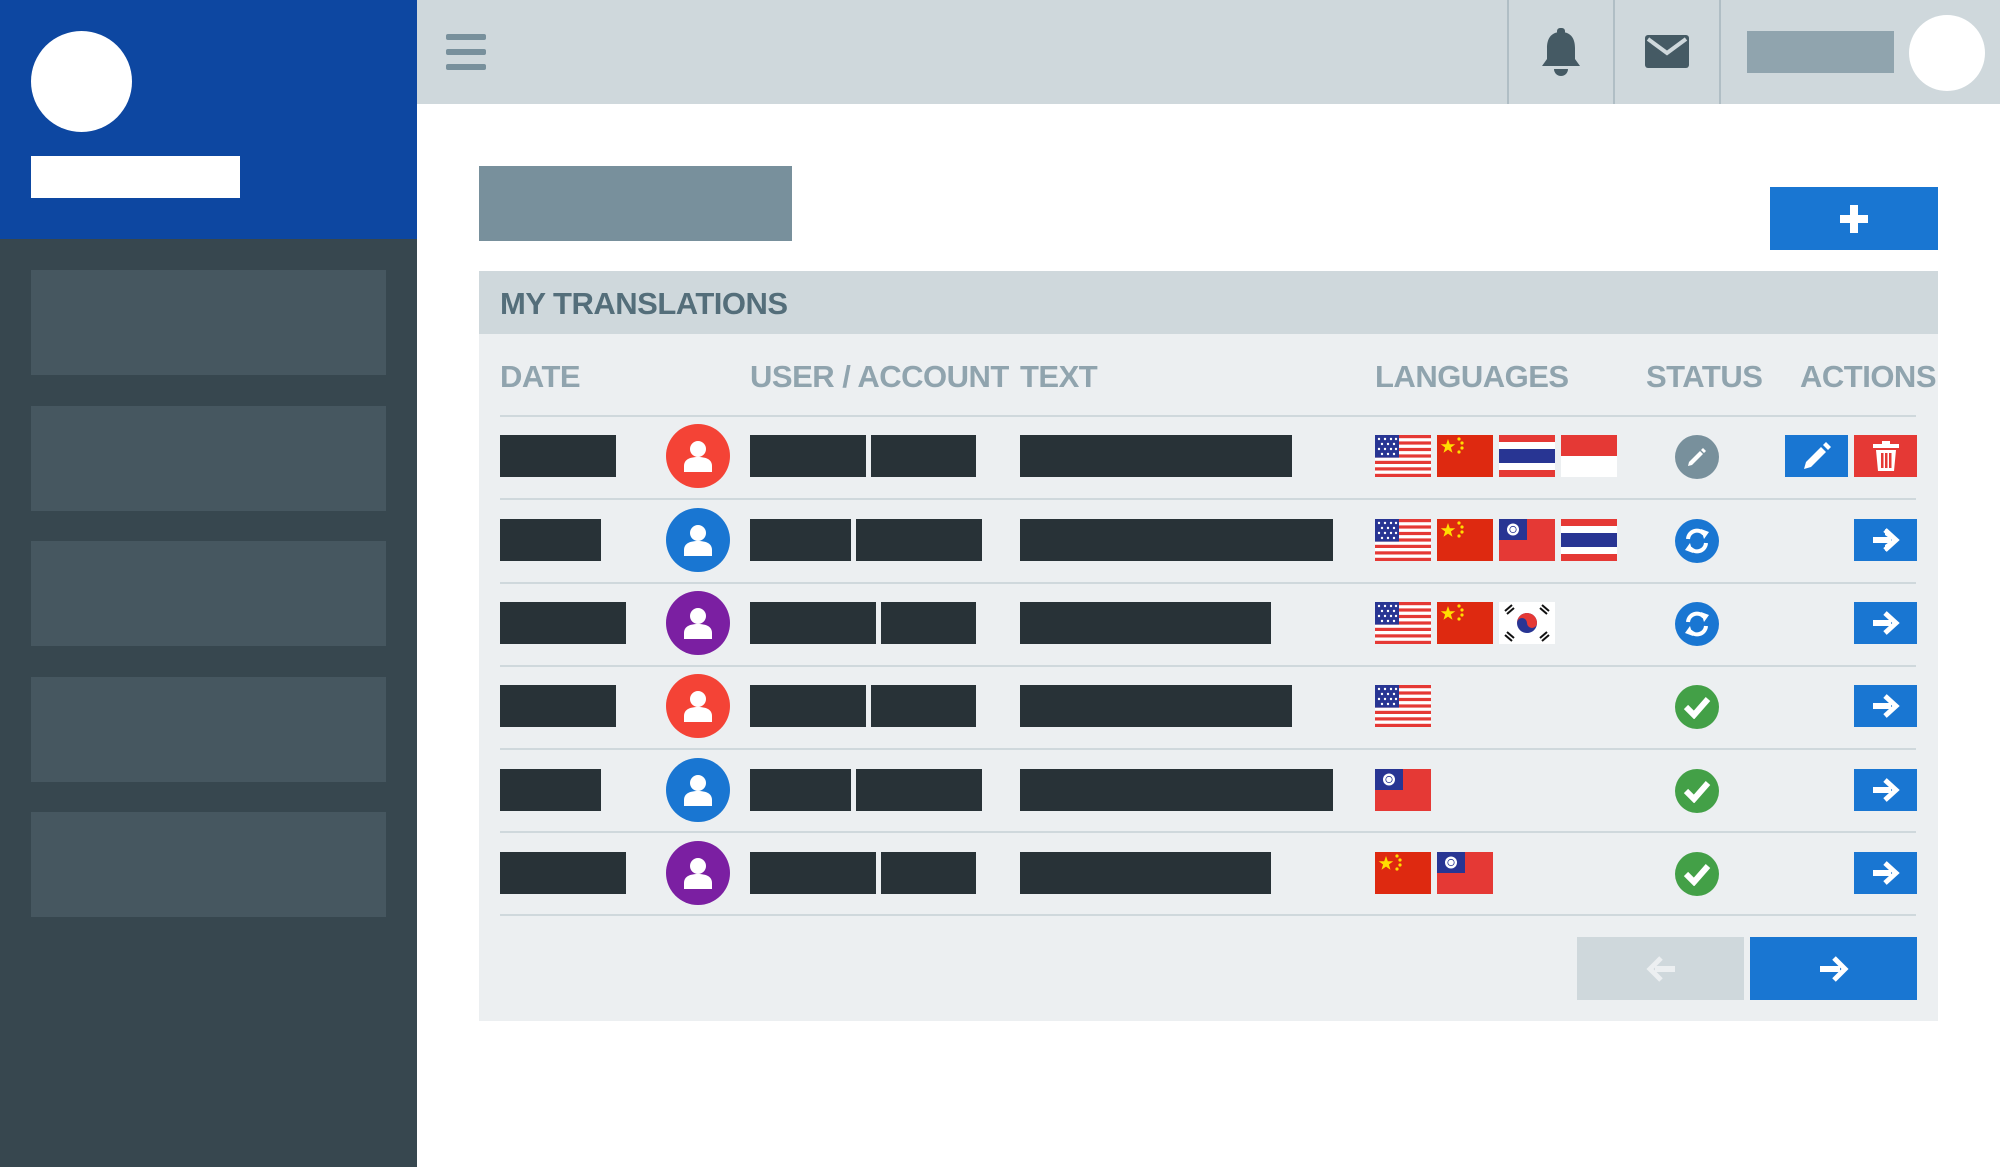 Image resolution: width=2000 pixels, height=1167 pixels. What do you see at coordinates (1820, 52) in the screenshot?
I see `user-name-placeholder` at bounding box center [1820, 52].